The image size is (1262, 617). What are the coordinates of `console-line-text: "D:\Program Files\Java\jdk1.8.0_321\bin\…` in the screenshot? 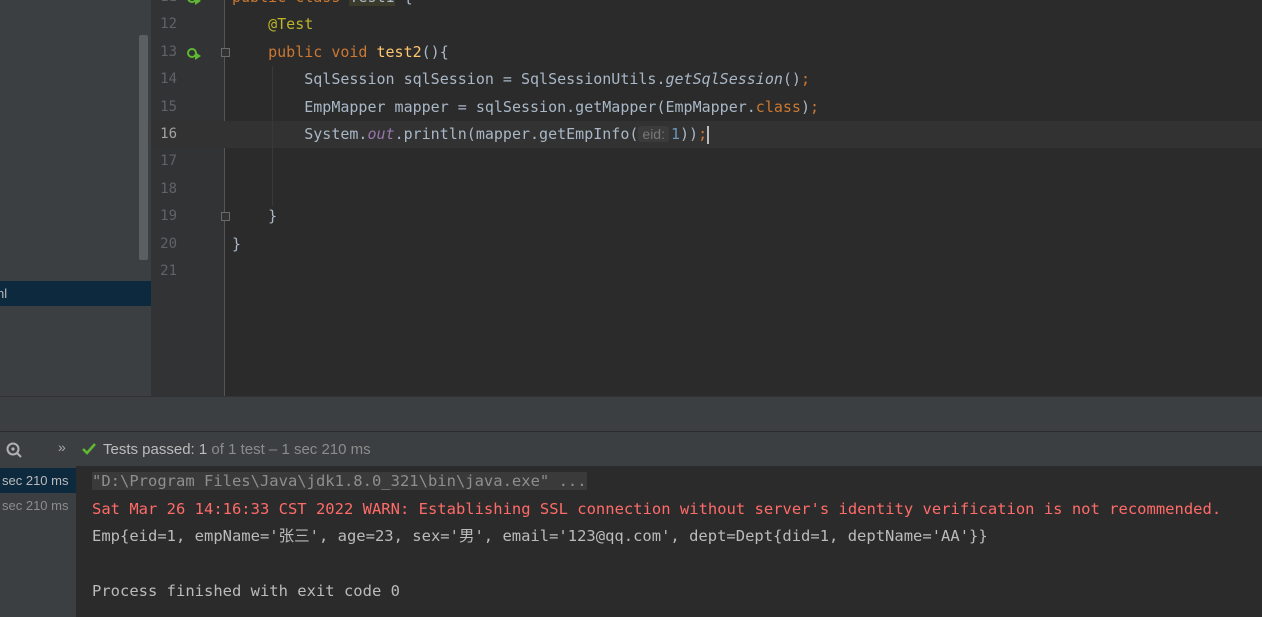 It's located at (339, 481).